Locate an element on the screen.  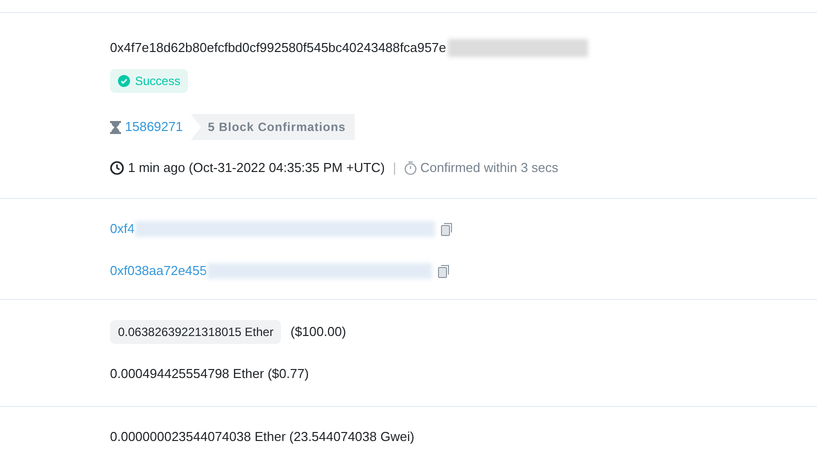
address-link: 0xf038aa72e455 is located at coordinates (158, 271).